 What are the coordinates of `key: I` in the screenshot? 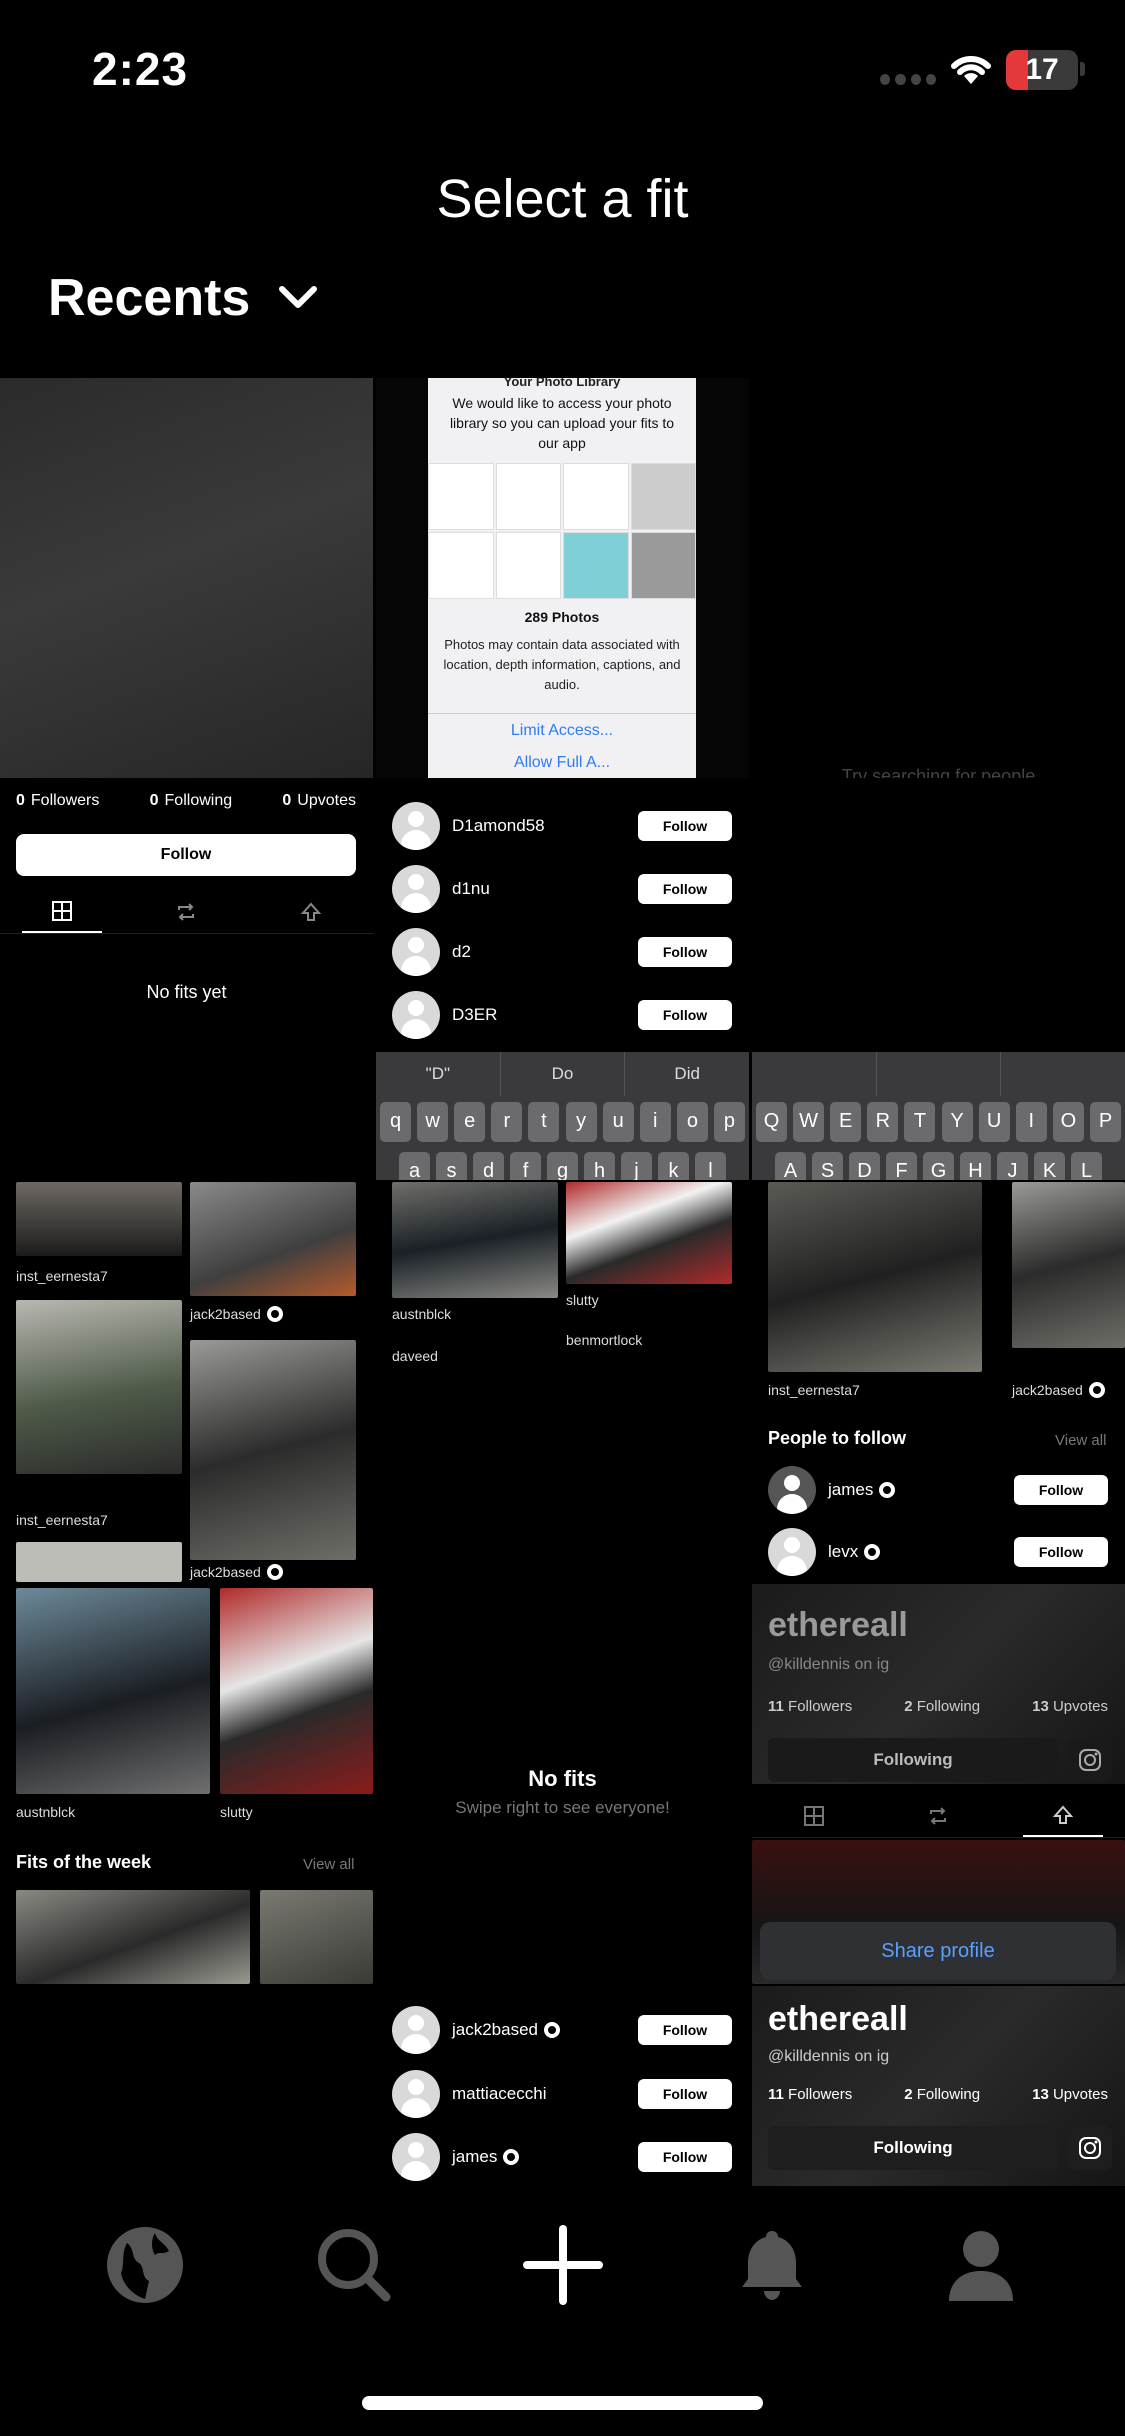 It's located at (1031, 1122).